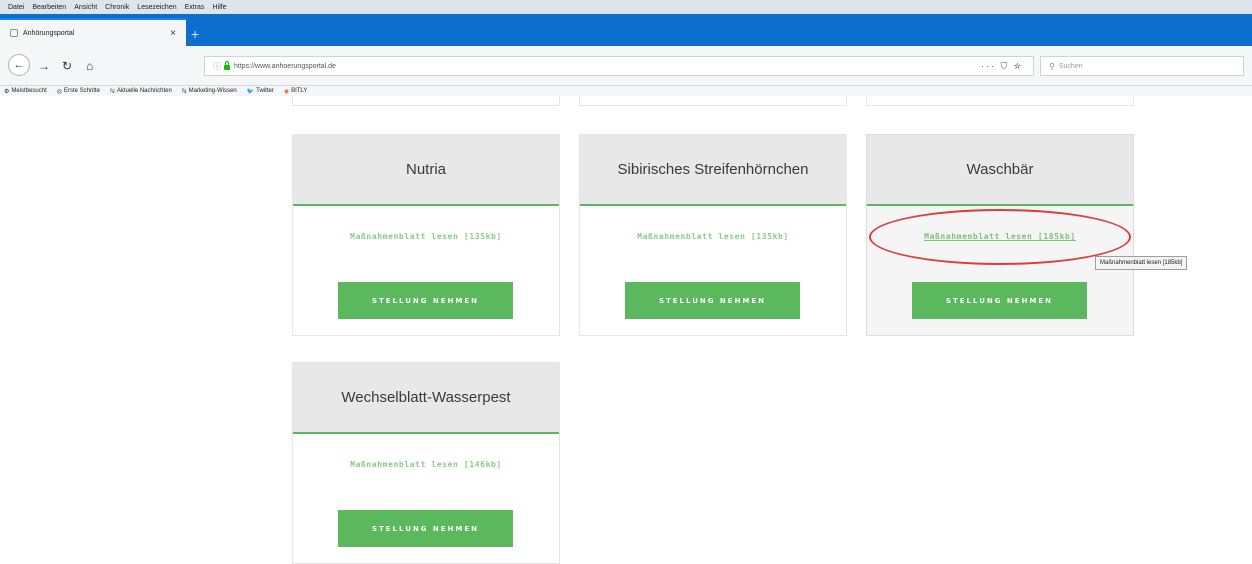 This screenshot has height=564, width=1252. Describe the element at coordinates (85, 7) in the screenshot. I see `menu-item-ansicht: Ansicht` at that location.